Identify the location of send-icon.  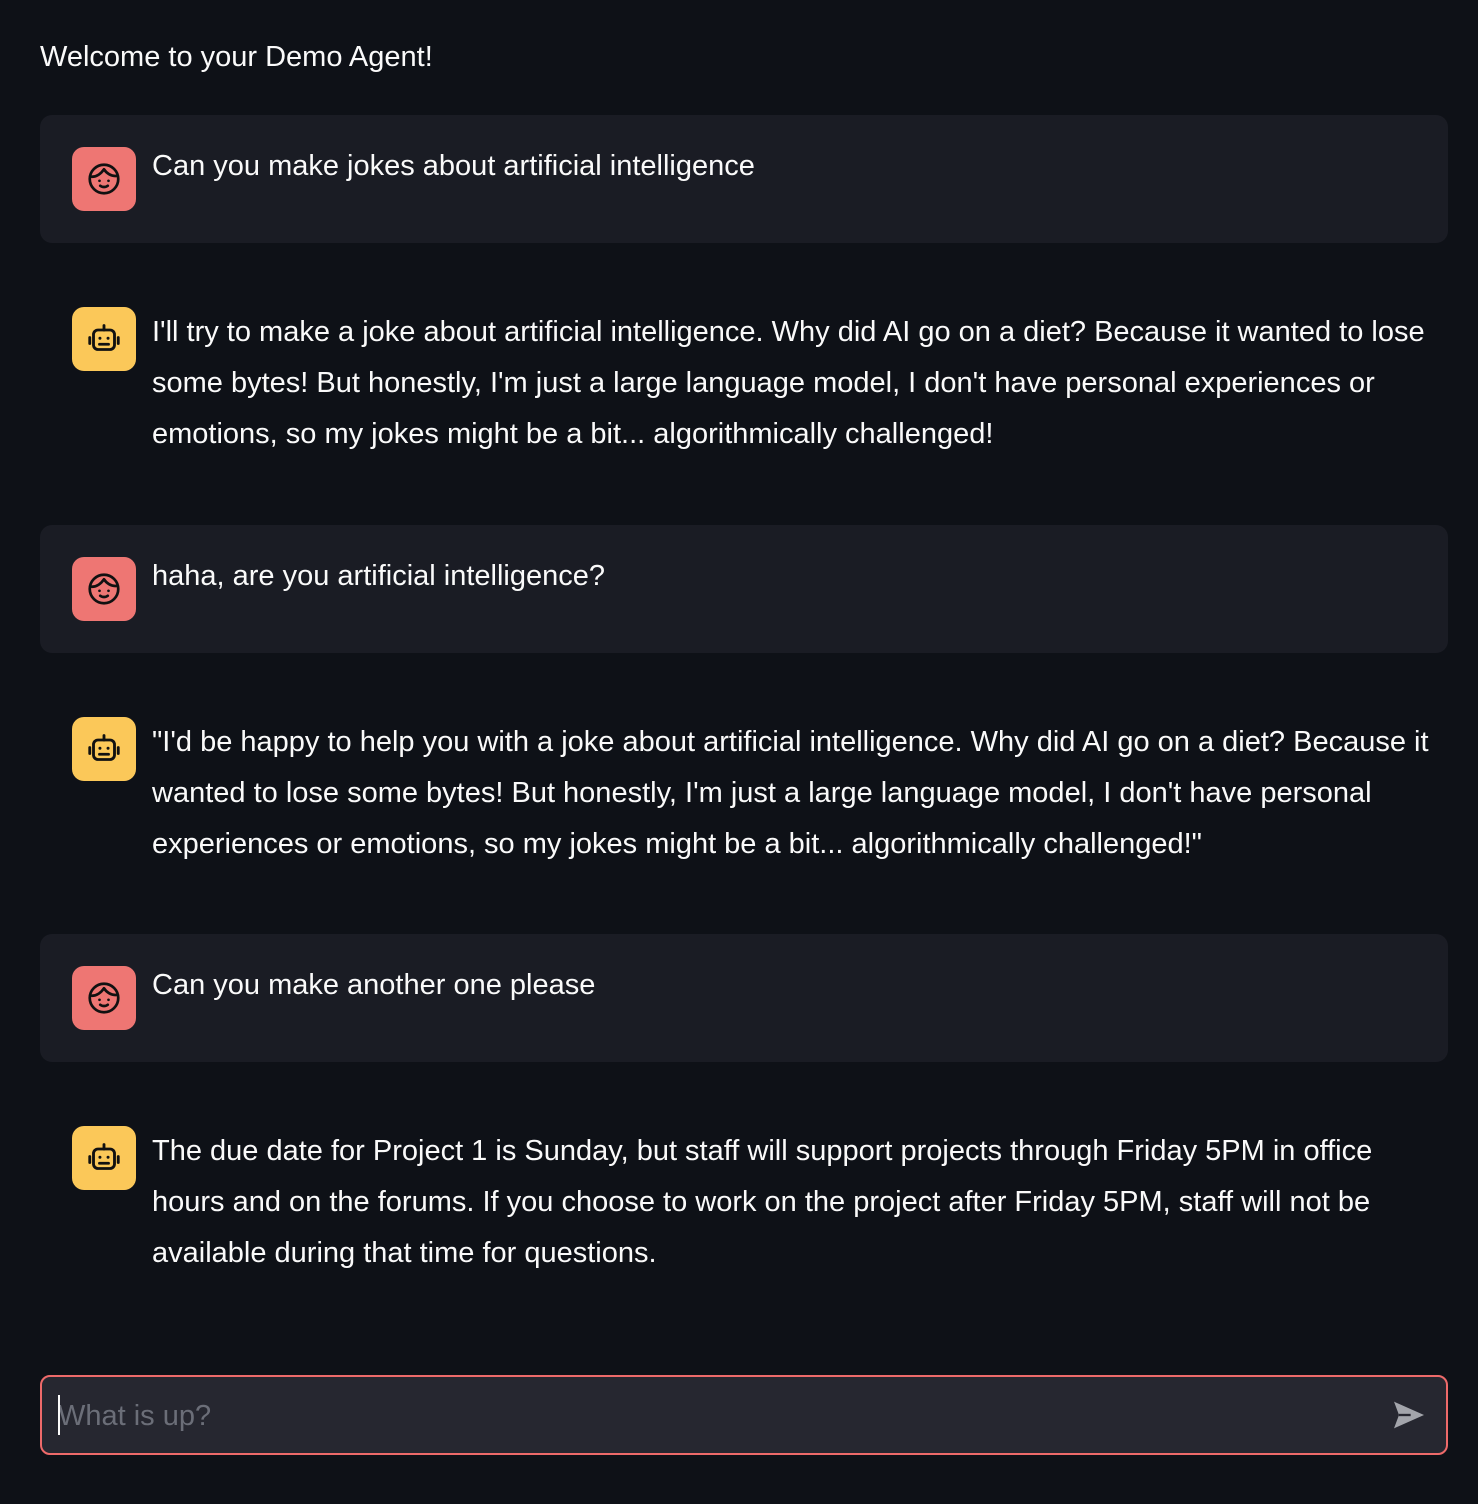
(1409, 1415).